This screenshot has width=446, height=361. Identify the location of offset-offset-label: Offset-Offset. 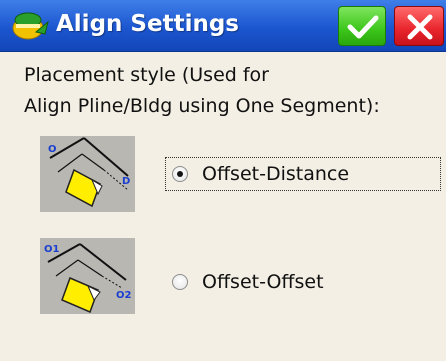
(263, 282).